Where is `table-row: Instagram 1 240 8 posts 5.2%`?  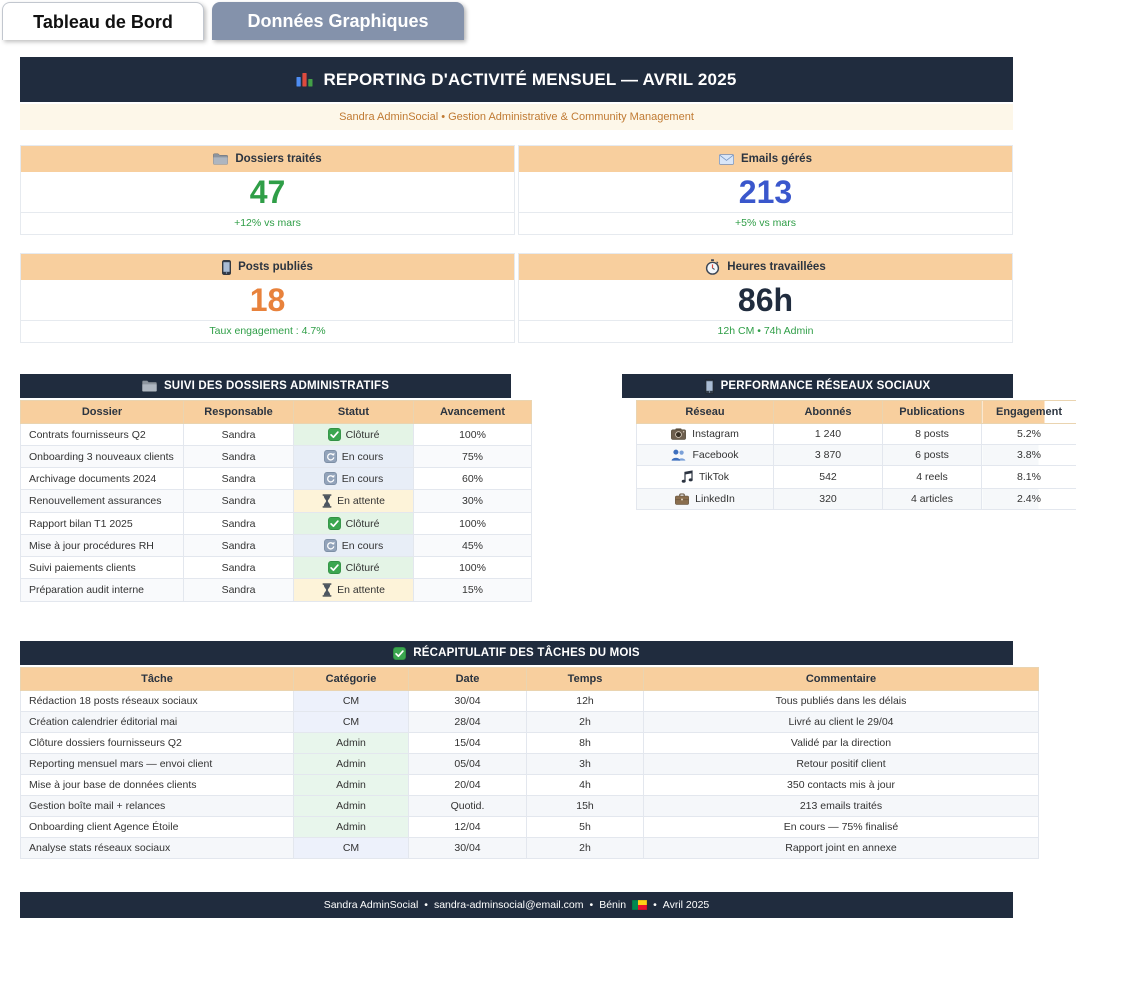
table-row: Instagram 1 240 8 posts 5.2% is located at coordinates (856, 434).